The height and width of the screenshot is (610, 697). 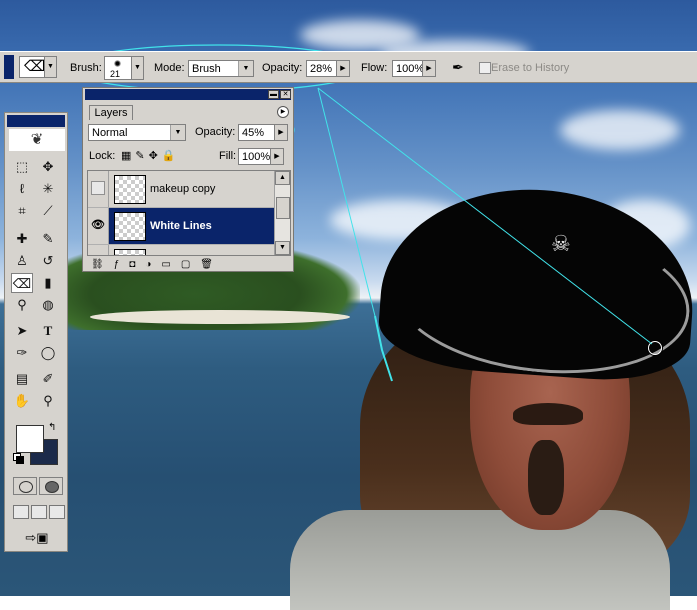 What do you see at coordinates (458, 67) in the screenshot?
I see `airbrush-icon: ✒` at bounding box center [458, 67].